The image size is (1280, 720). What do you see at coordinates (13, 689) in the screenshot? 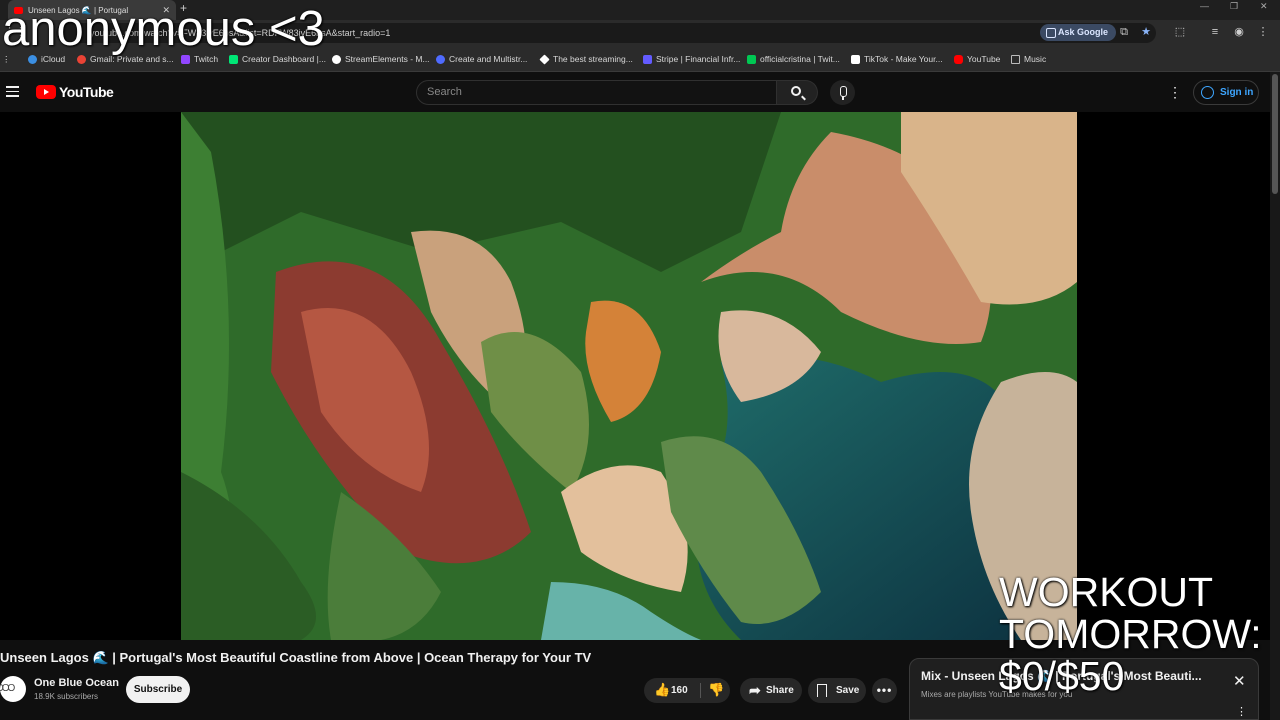
I see `channel-avatar` at bounding box center [13, 689].